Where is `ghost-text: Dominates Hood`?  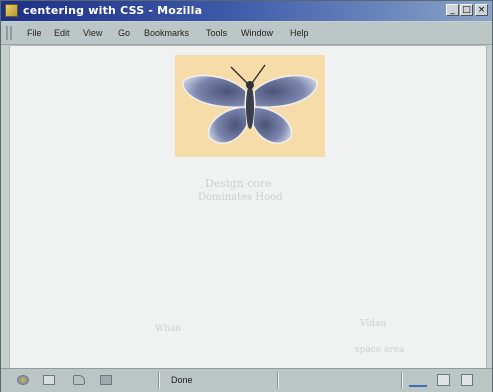 ghost-text: Dominates Hood is located at coordinates (240, 197).